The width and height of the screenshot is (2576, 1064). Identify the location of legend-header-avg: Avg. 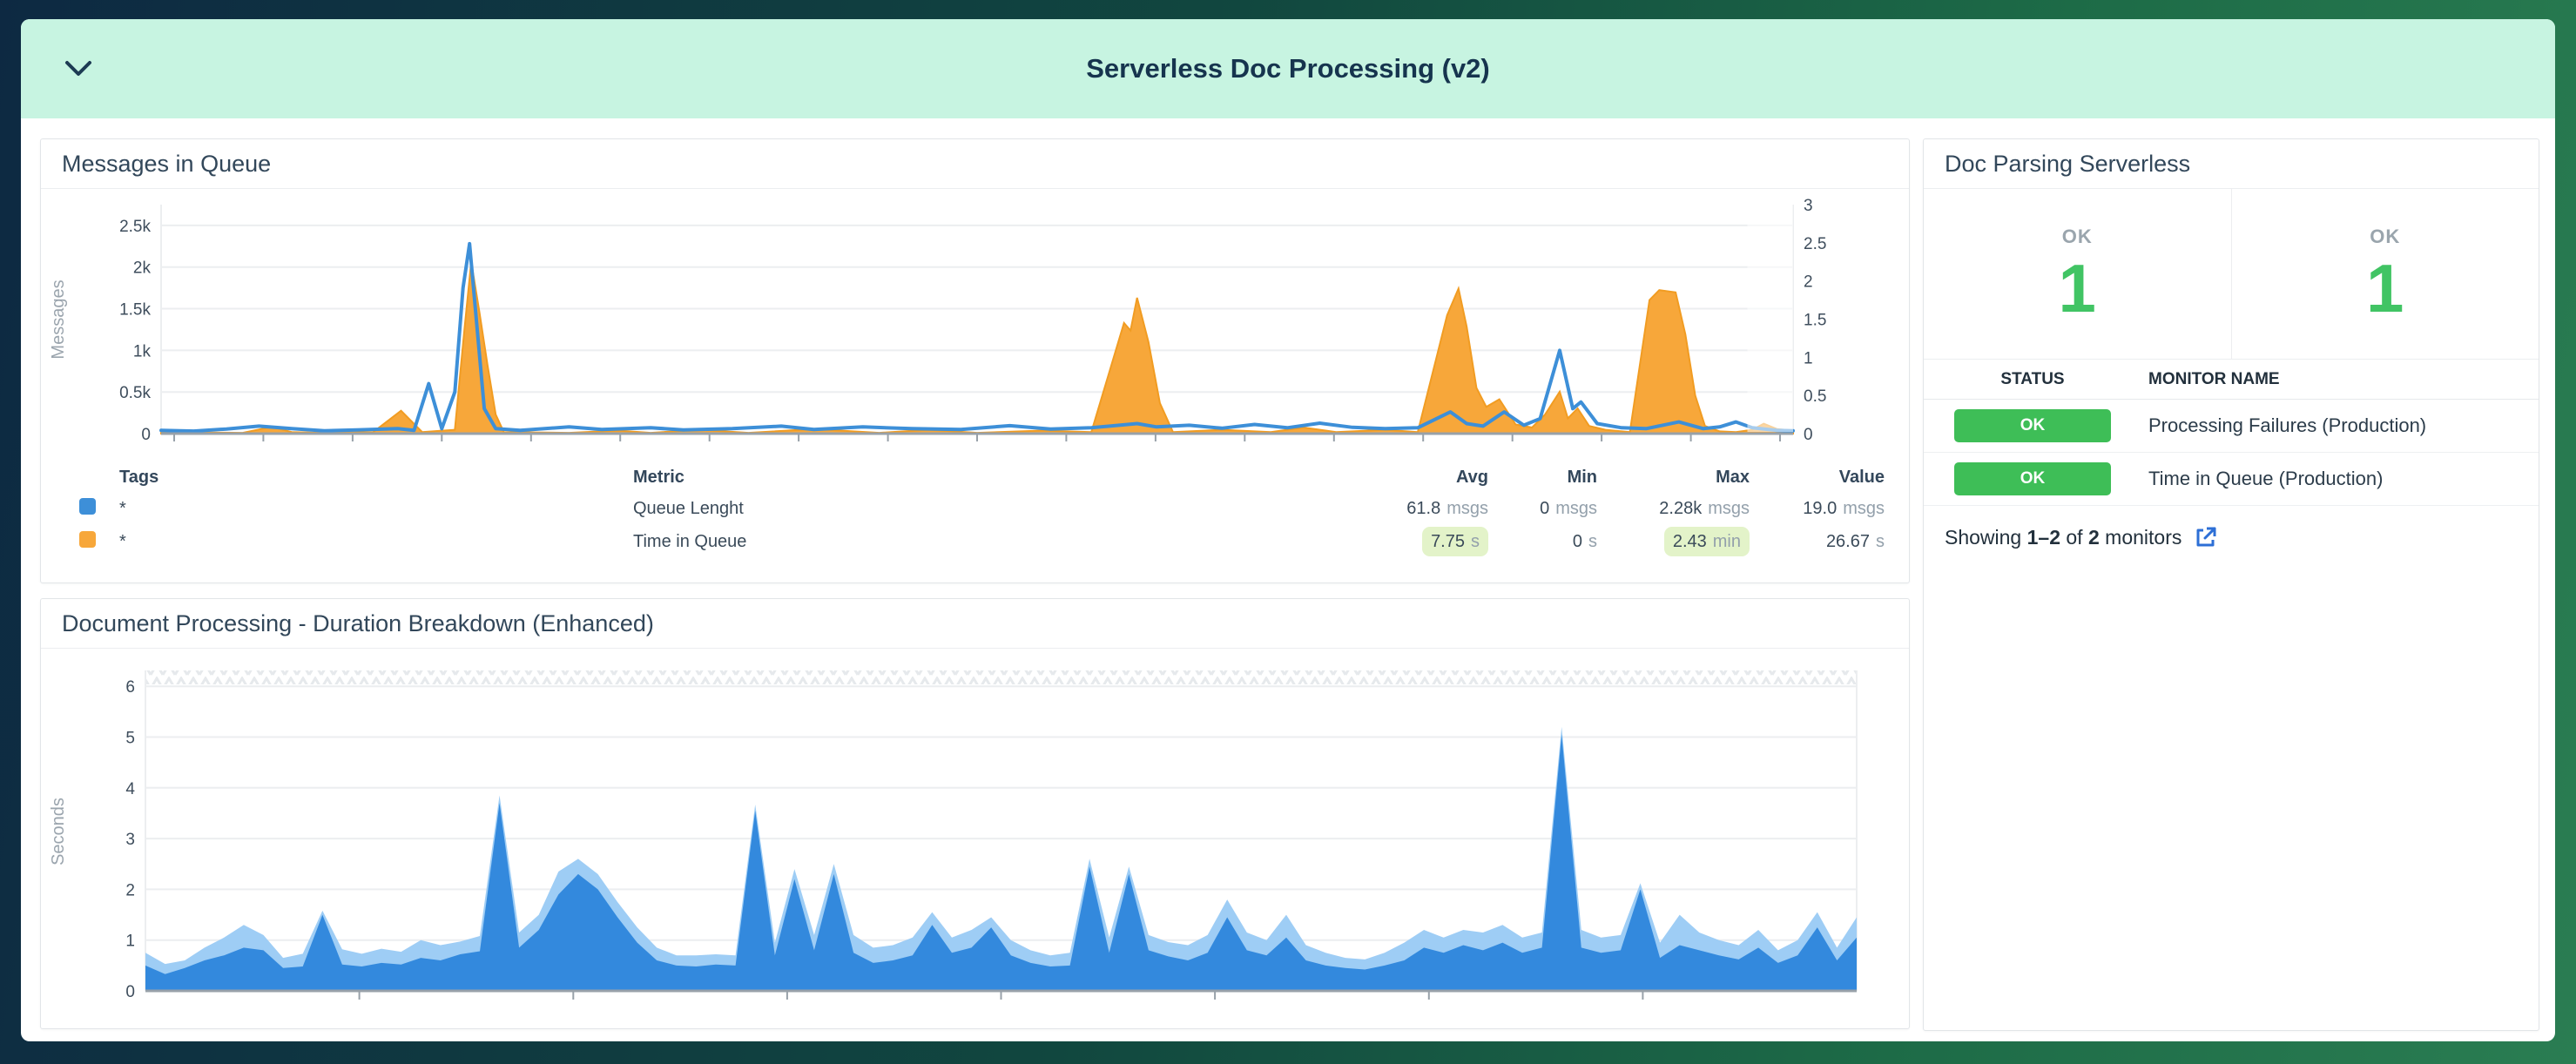
(1471, 477).